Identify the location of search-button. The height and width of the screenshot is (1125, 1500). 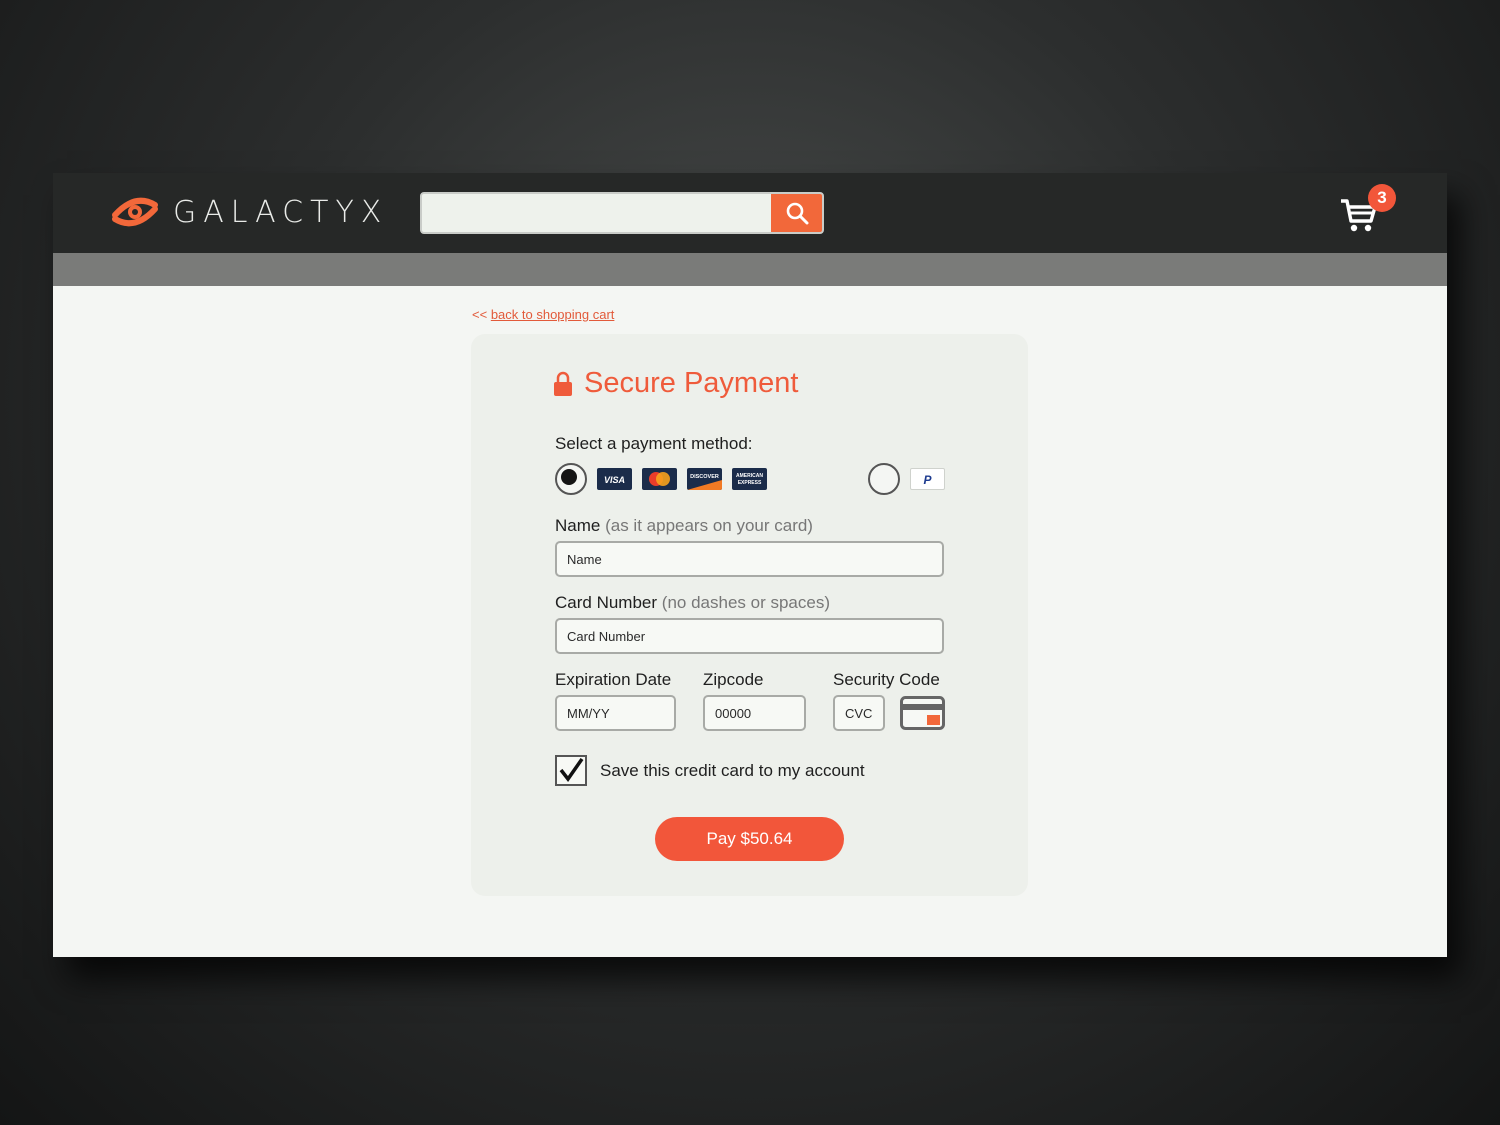
(796, 213).